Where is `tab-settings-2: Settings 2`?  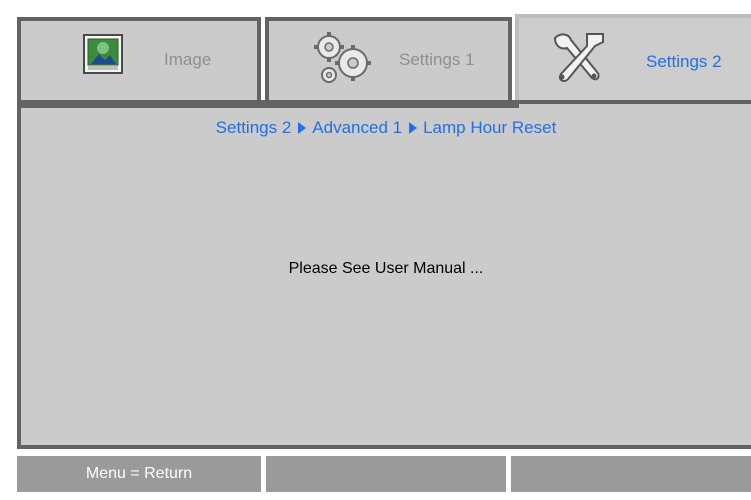
tab-settings-2: Settings 2 is located at coordinates (633, 60).